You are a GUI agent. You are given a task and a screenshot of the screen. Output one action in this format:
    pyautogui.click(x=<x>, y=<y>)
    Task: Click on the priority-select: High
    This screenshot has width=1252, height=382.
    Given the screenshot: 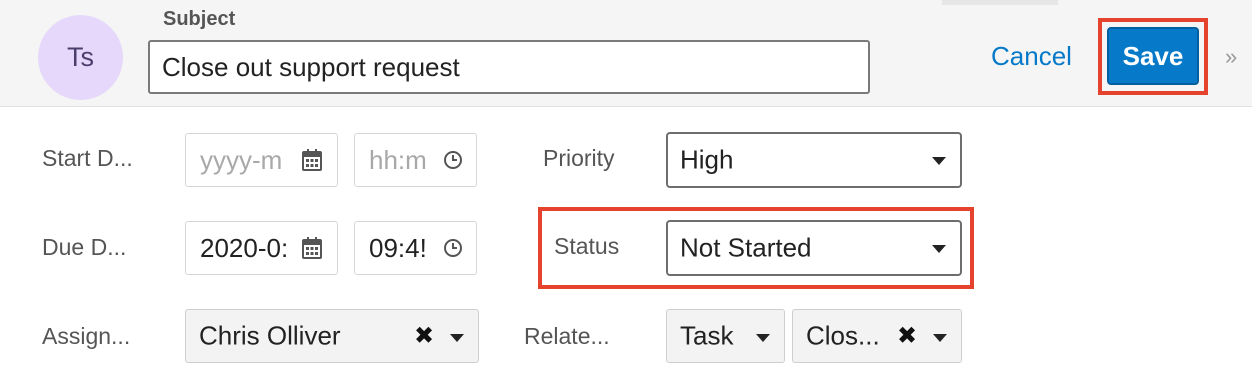 What is the action you would take?
    pyautogui.click(x=814, y=160)
    